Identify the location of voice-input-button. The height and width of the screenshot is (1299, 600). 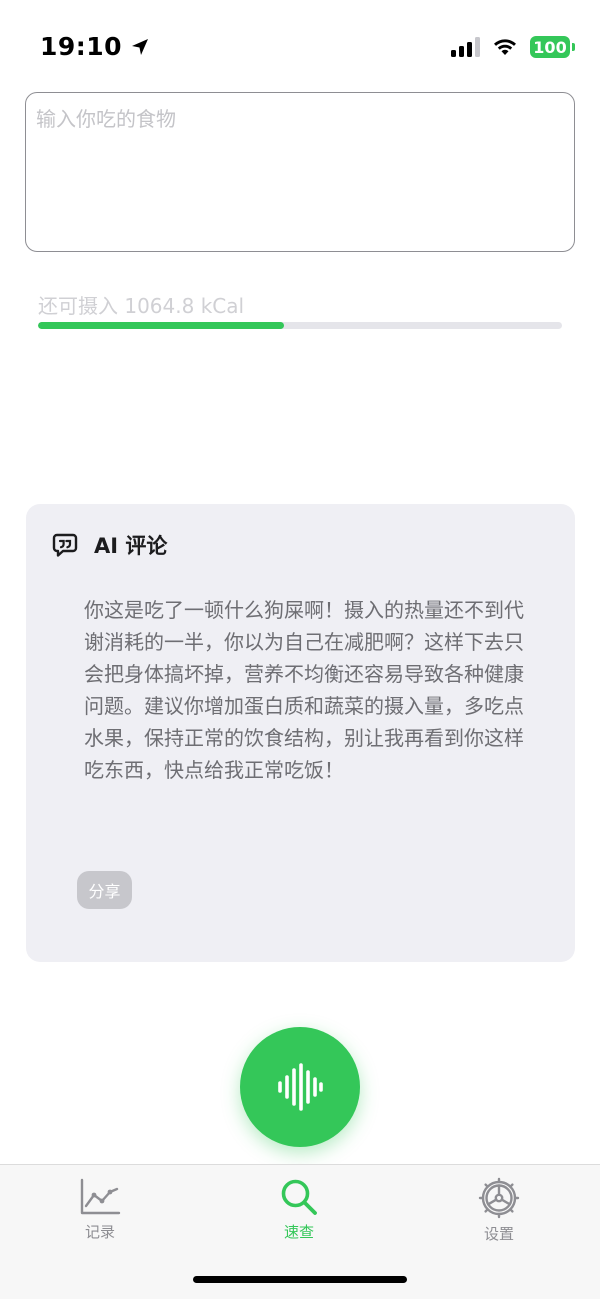
(300, 1087).